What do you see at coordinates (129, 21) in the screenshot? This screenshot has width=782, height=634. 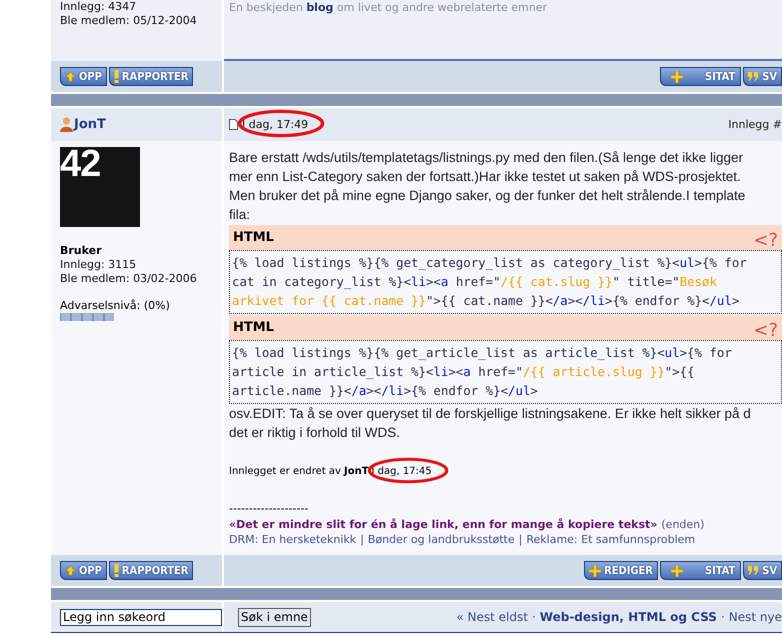 I see `member-stat: Ble medlem: 05/12-2004` at bounding box center [129, 21].